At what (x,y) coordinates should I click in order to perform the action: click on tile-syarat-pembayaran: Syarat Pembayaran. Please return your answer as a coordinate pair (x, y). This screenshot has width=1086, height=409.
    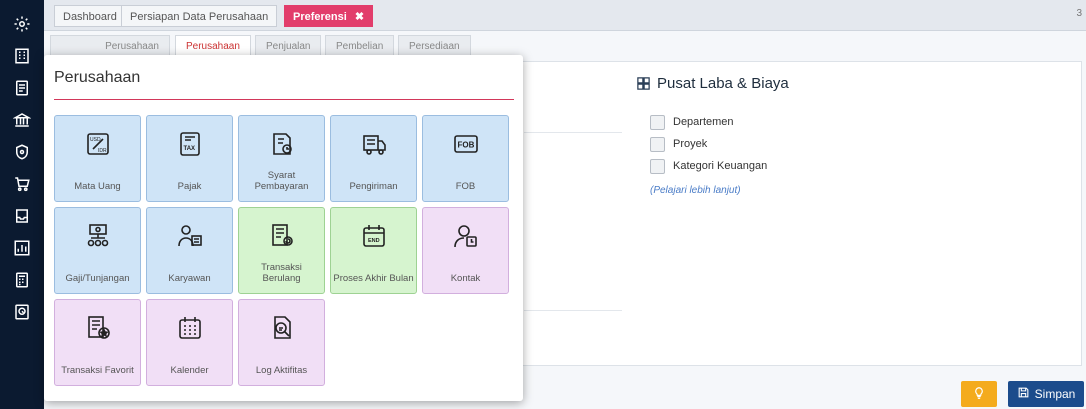
    Looking at the image, I should click on (281, 158).